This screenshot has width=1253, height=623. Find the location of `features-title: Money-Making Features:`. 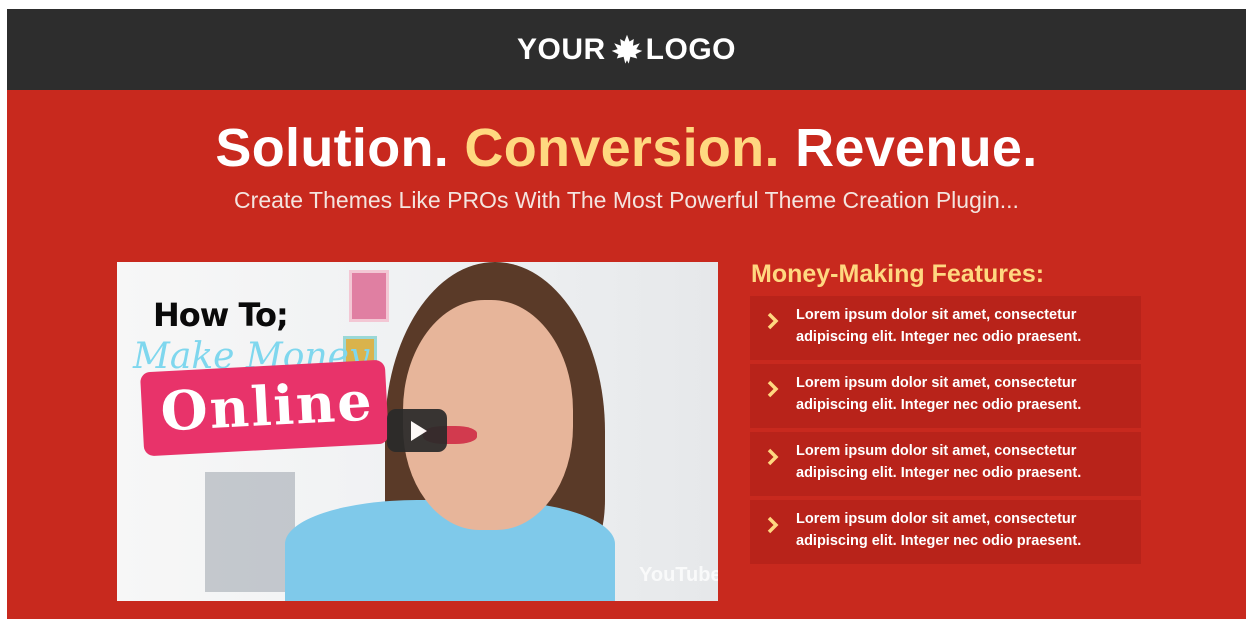

features-title: Money-Making Features: is located at coordinates (898, 274).